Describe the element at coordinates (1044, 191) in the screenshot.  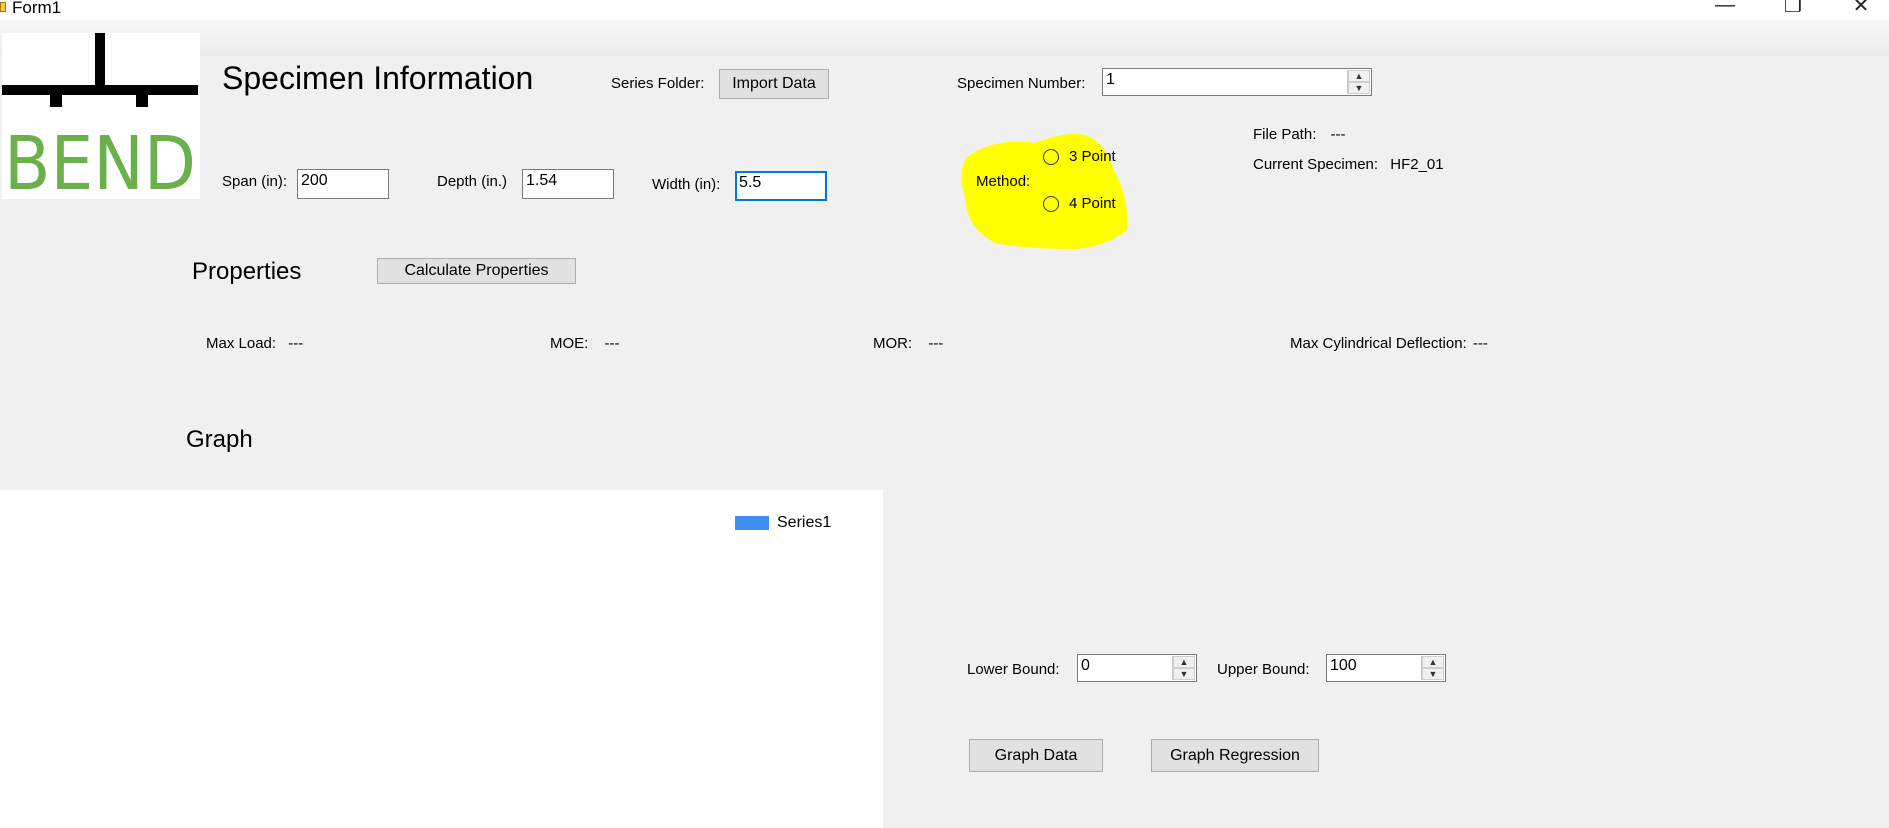
I see `method-highlight` at that location.